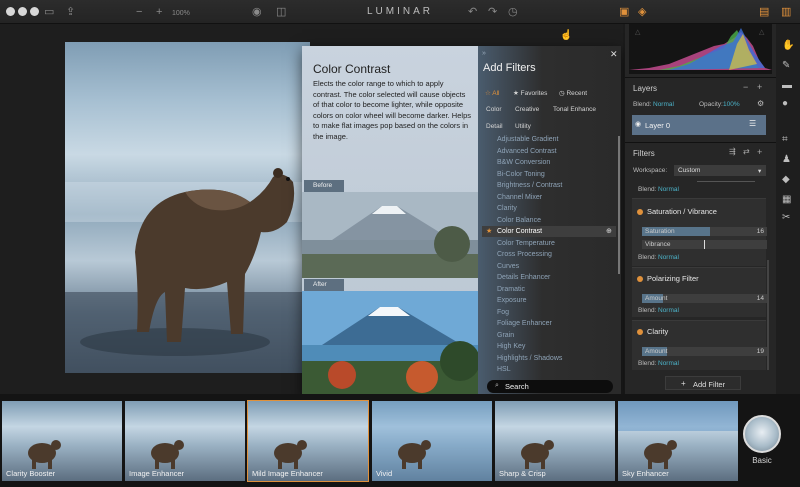 The width and height of the screenshot is (800, 487). What do you see at coordinates (720, 170) in the screenshot?
I see `workspace-select: Custom ▾` at bounding box center [720, 170].